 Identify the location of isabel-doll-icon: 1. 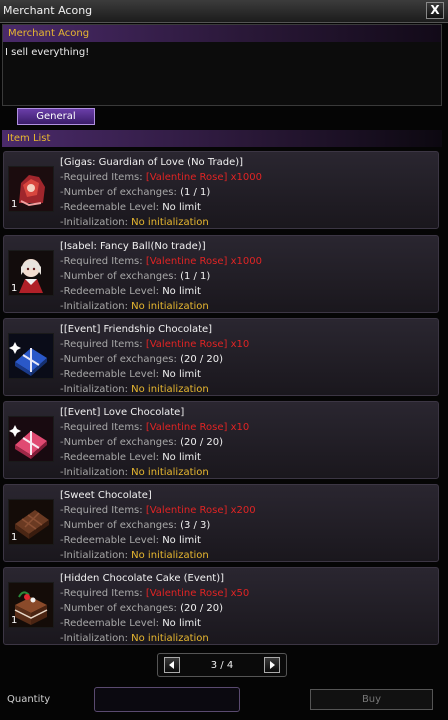
(31, 273).